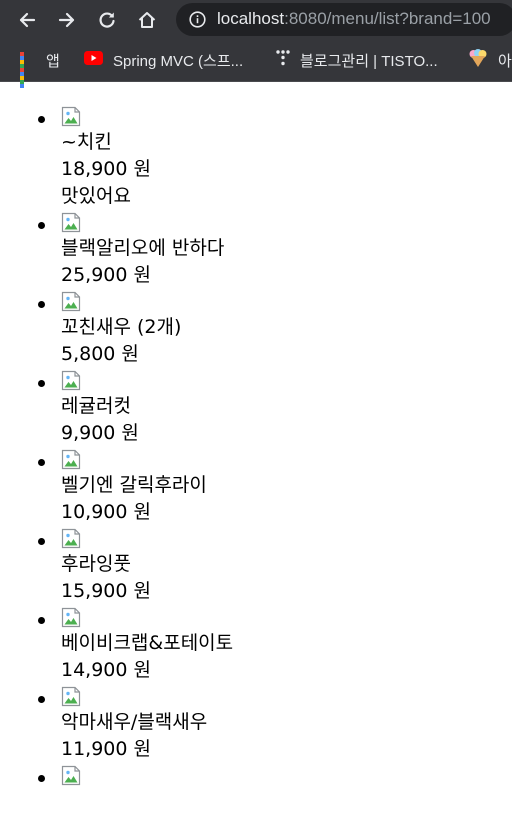 Image resolution: width=512 pixels, height=813 pixels. I want to click on url-text: localhost:8080/menu/list?brand=100, so click(354, 19).